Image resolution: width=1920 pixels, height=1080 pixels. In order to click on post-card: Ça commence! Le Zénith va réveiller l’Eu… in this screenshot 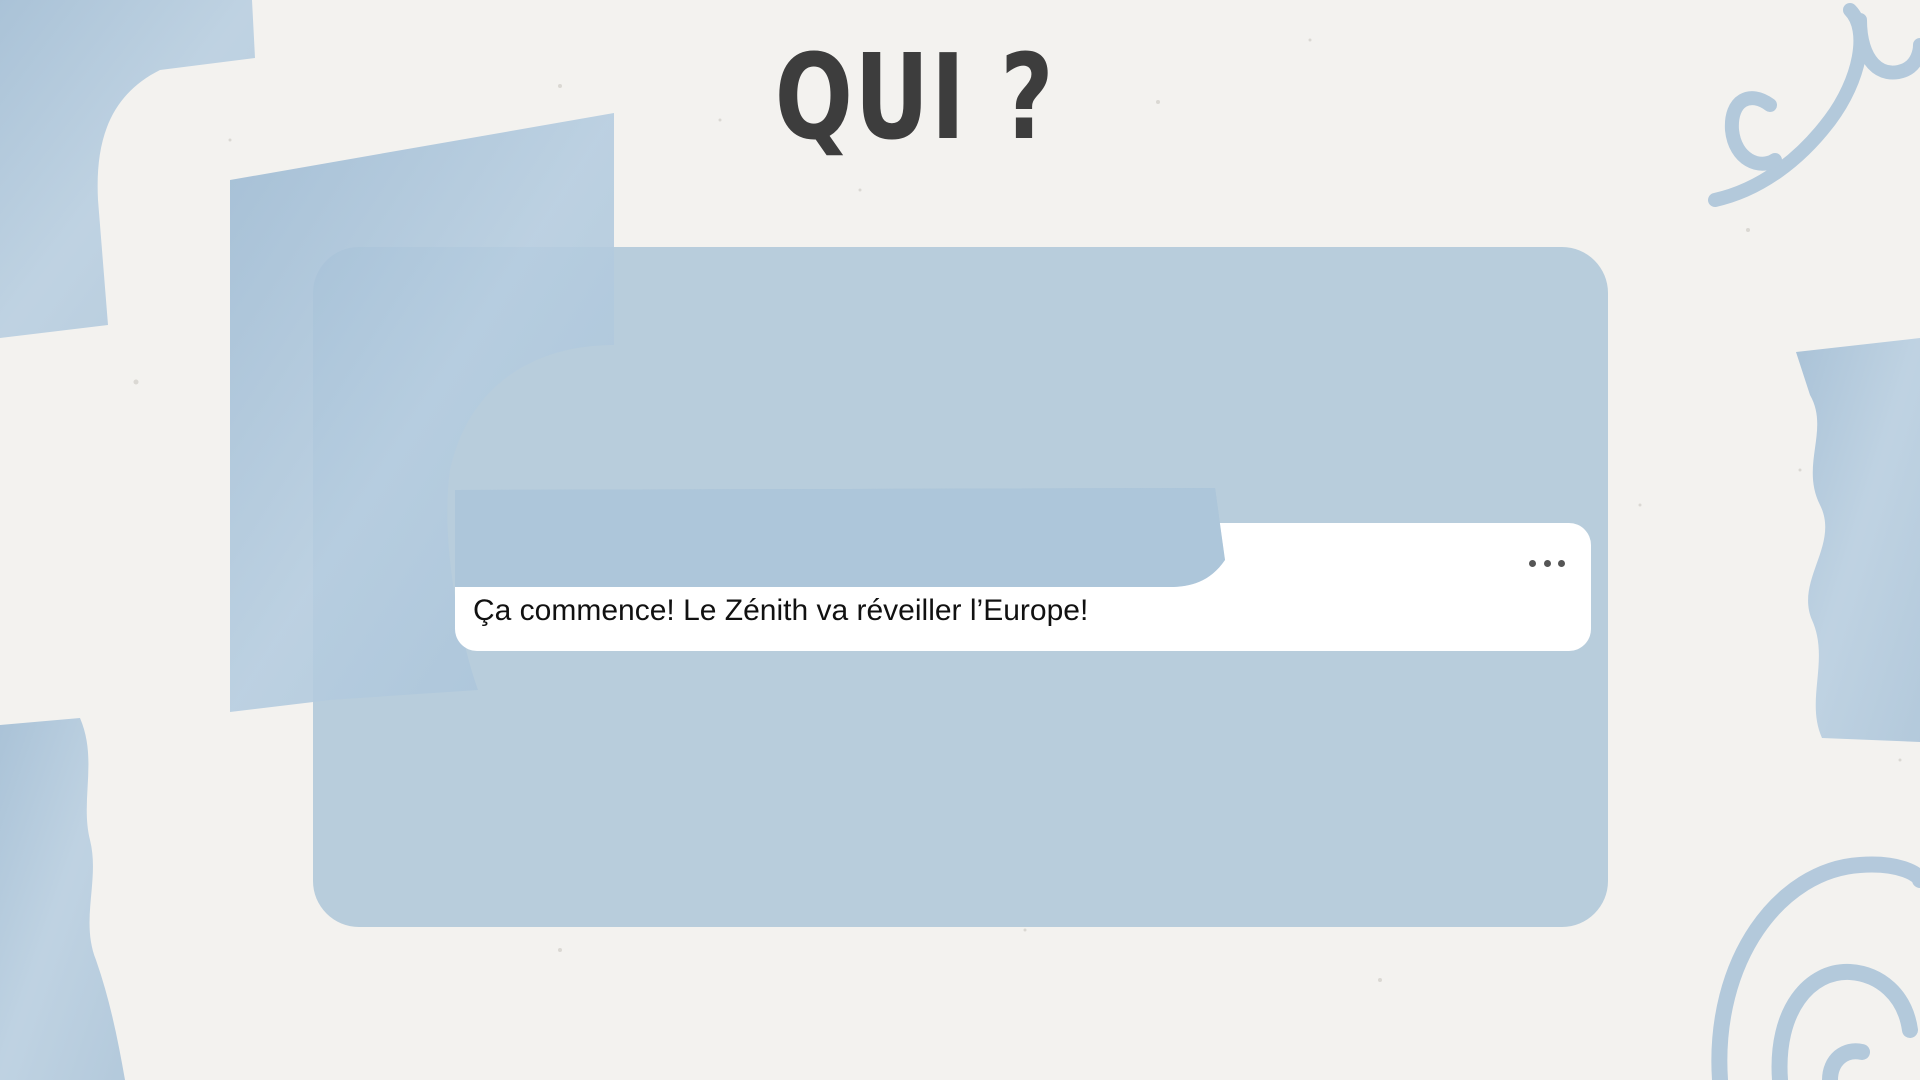, I will do `click(1023, 587)`.